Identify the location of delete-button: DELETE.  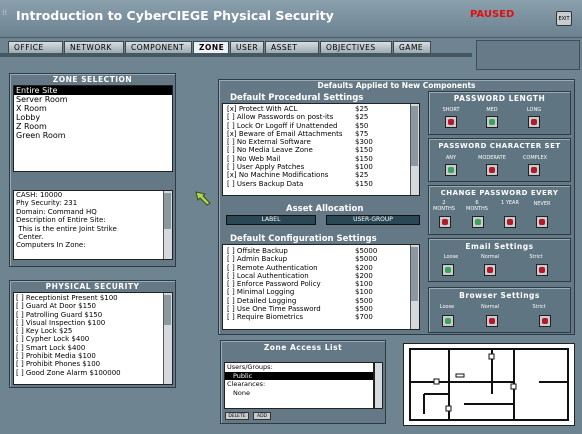
(237, 416).